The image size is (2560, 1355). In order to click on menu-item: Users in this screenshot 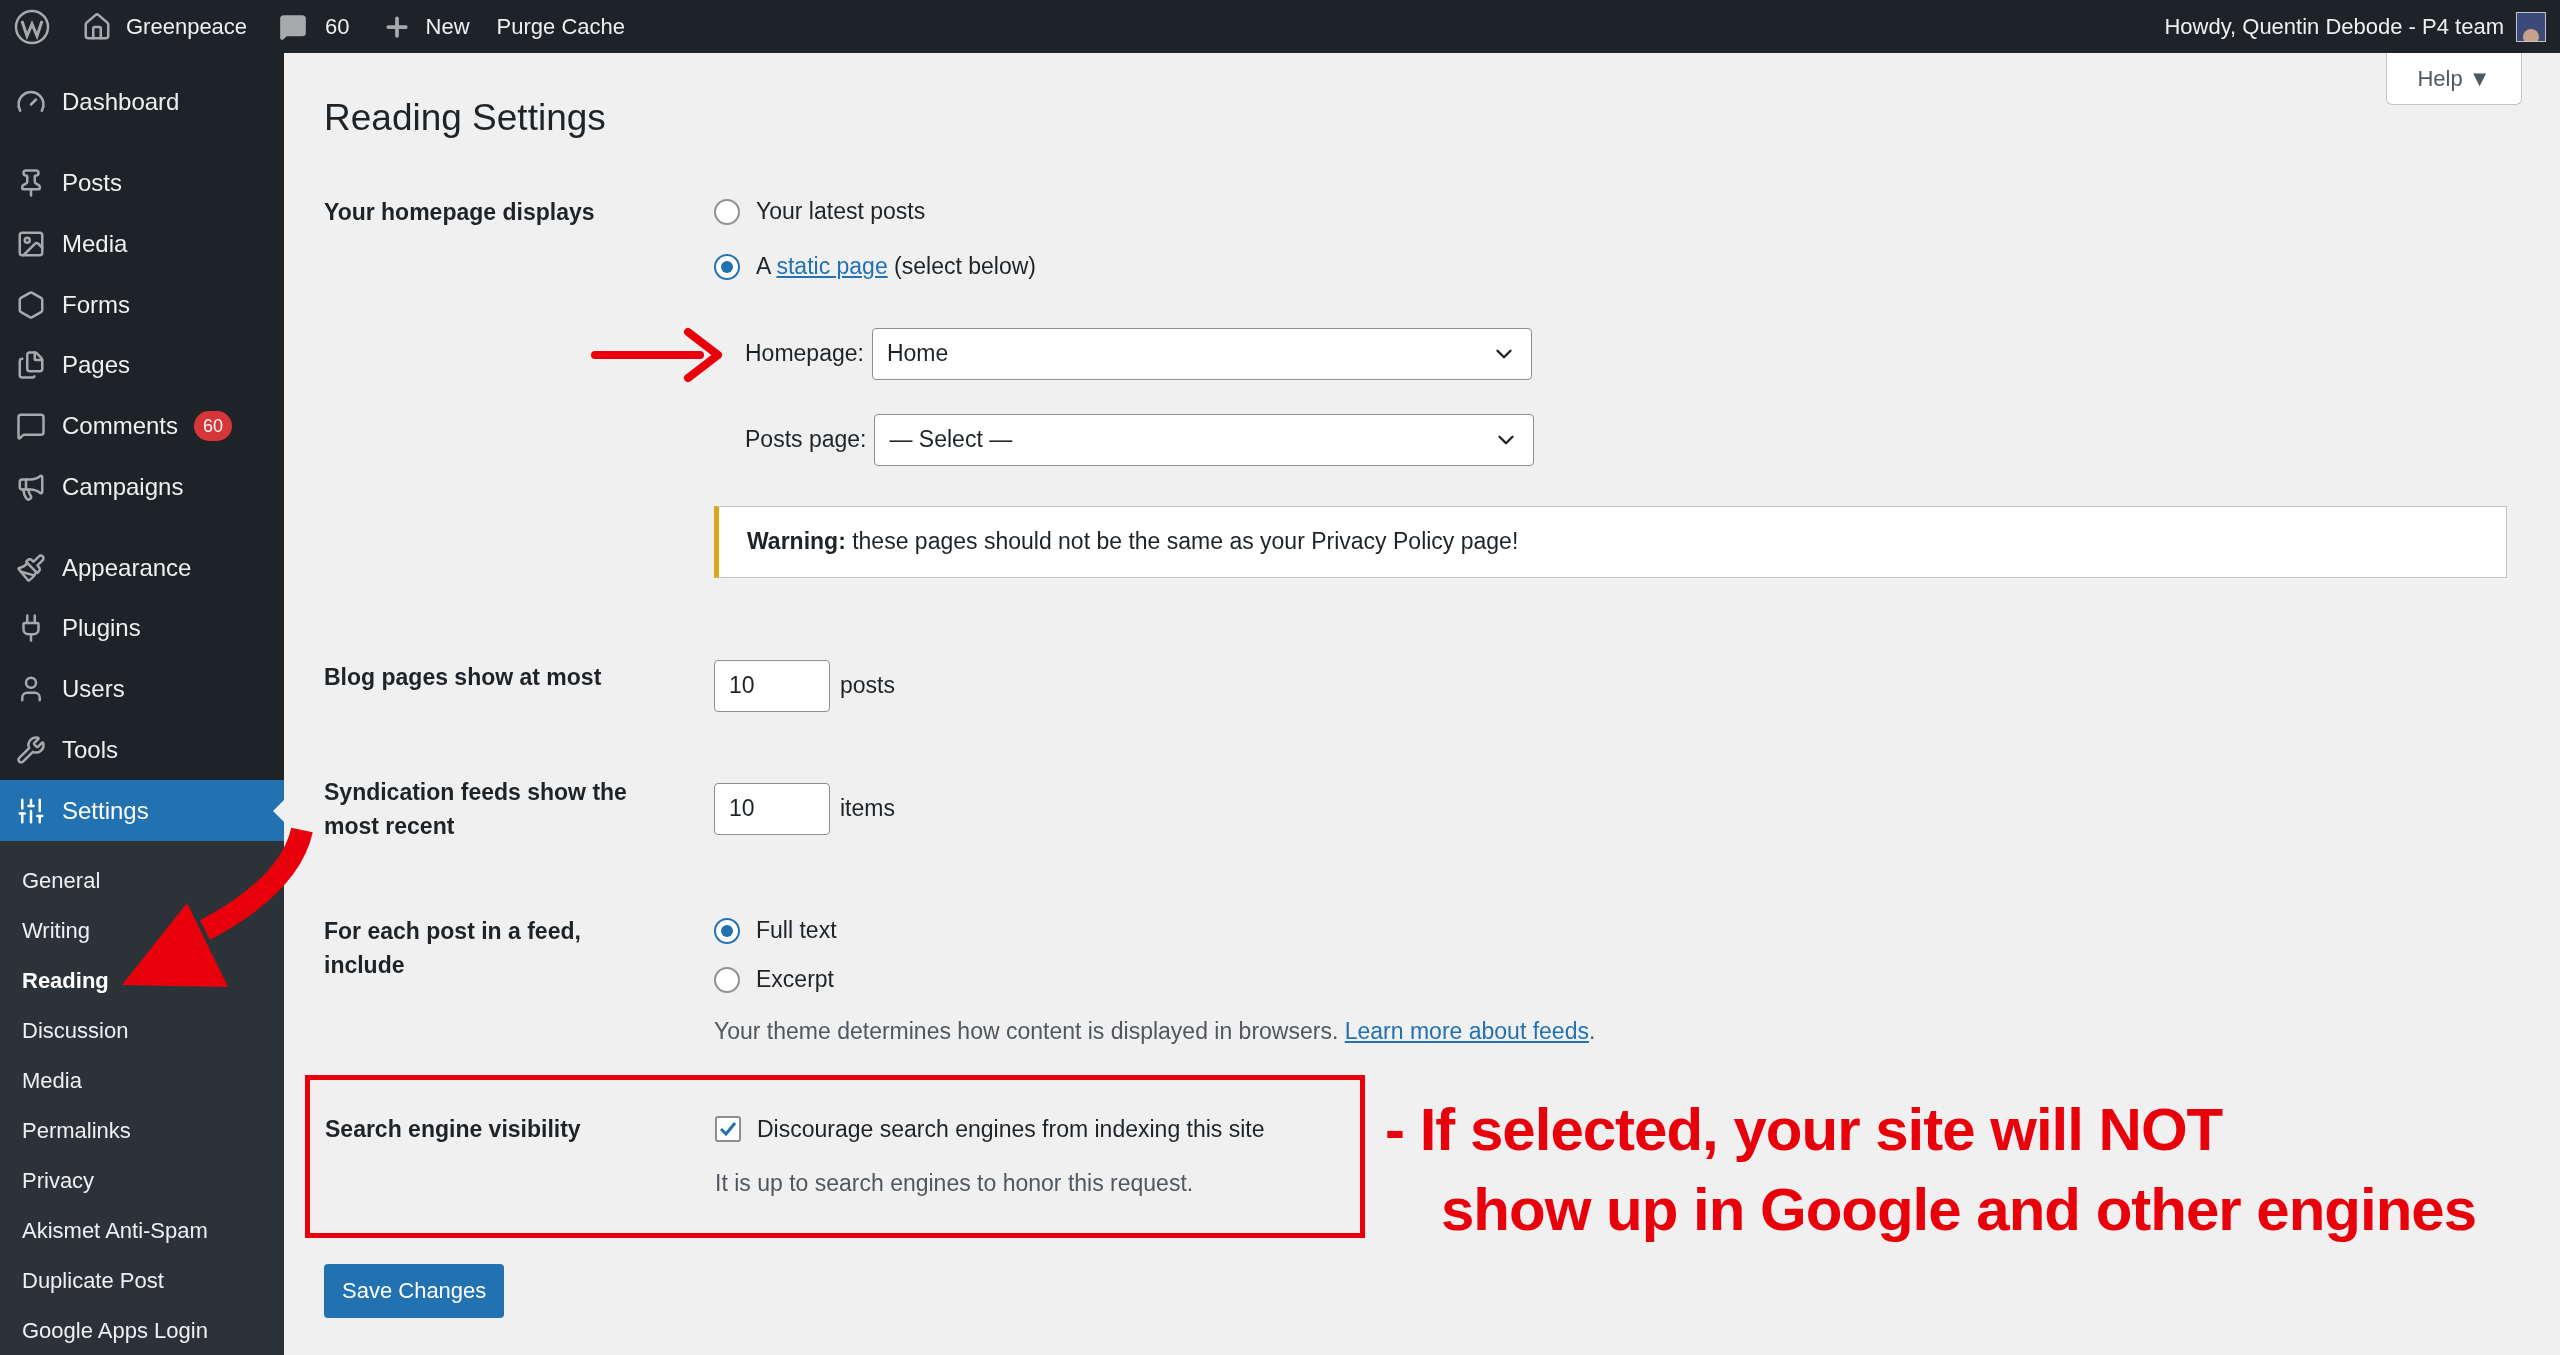, I will do `click(142, 689)`.